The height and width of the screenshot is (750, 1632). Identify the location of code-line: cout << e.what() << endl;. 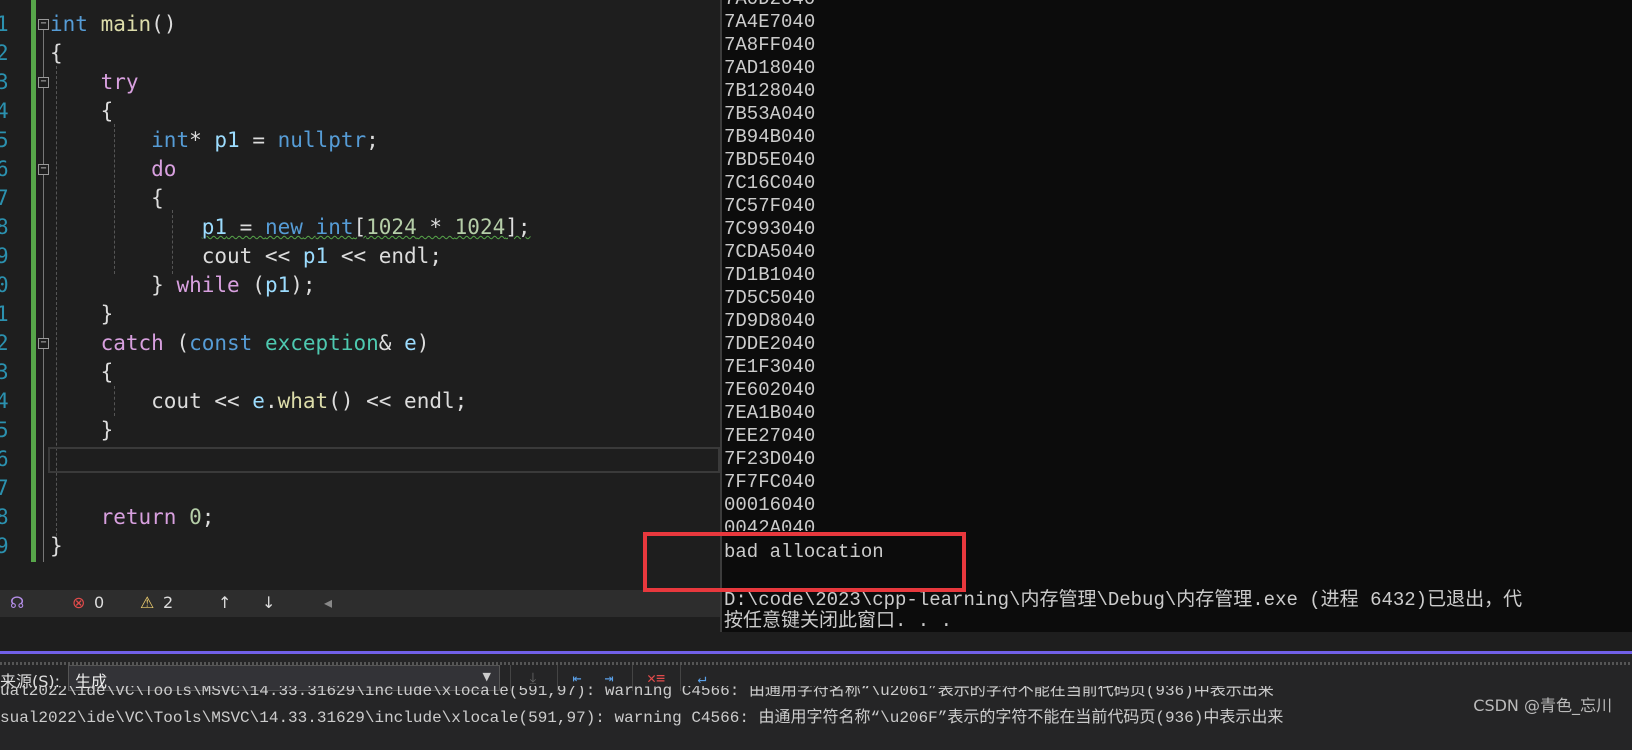
(258, 401).